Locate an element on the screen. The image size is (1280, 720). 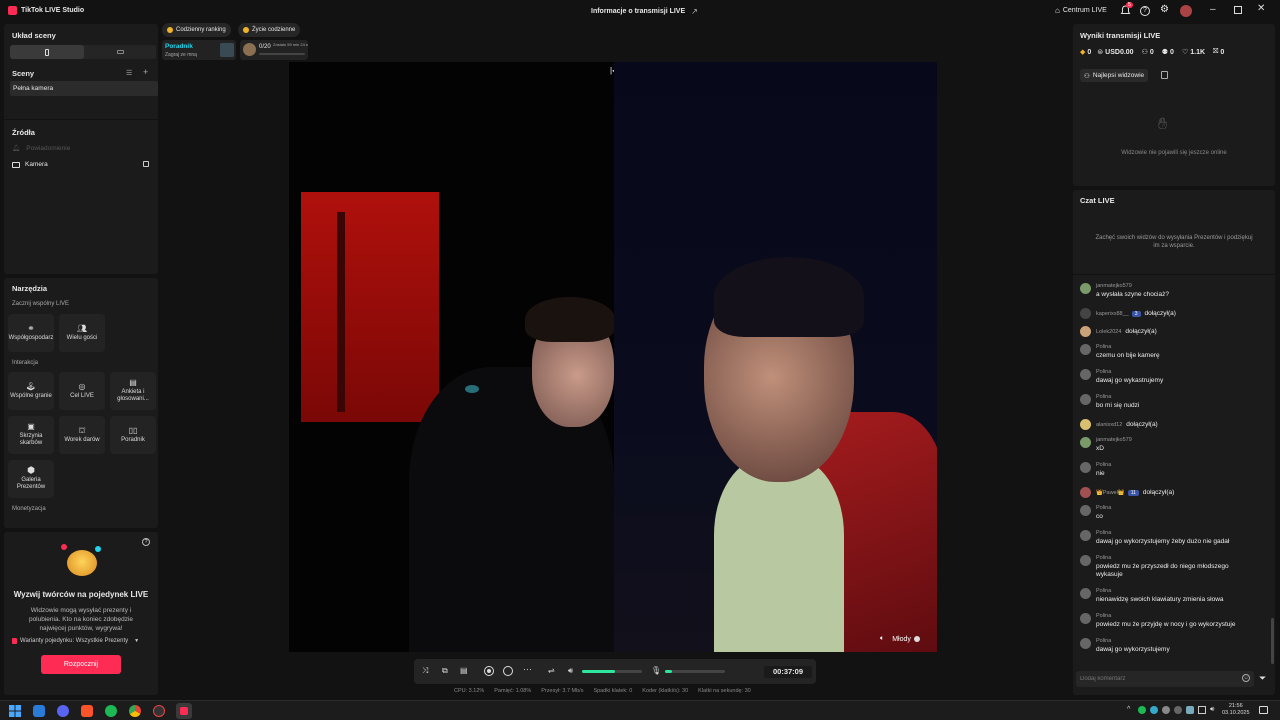
multi-guest-button: 👥︎ Wielu gości is located at coordinates (82, 333).